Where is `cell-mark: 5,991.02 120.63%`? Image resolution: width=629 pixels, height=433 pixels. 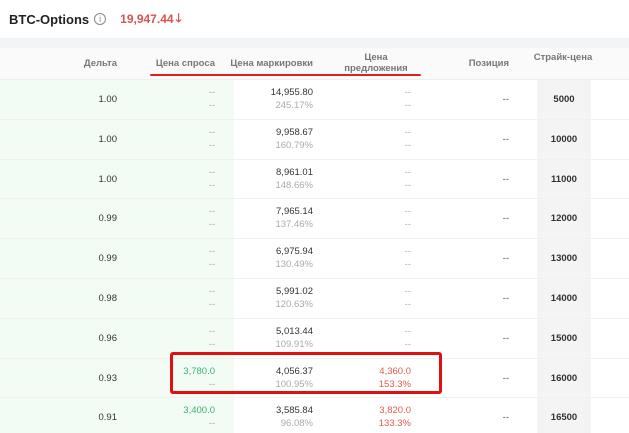 cell-mark: 5,991.02 120.63% is located at coordinates (273, 298).